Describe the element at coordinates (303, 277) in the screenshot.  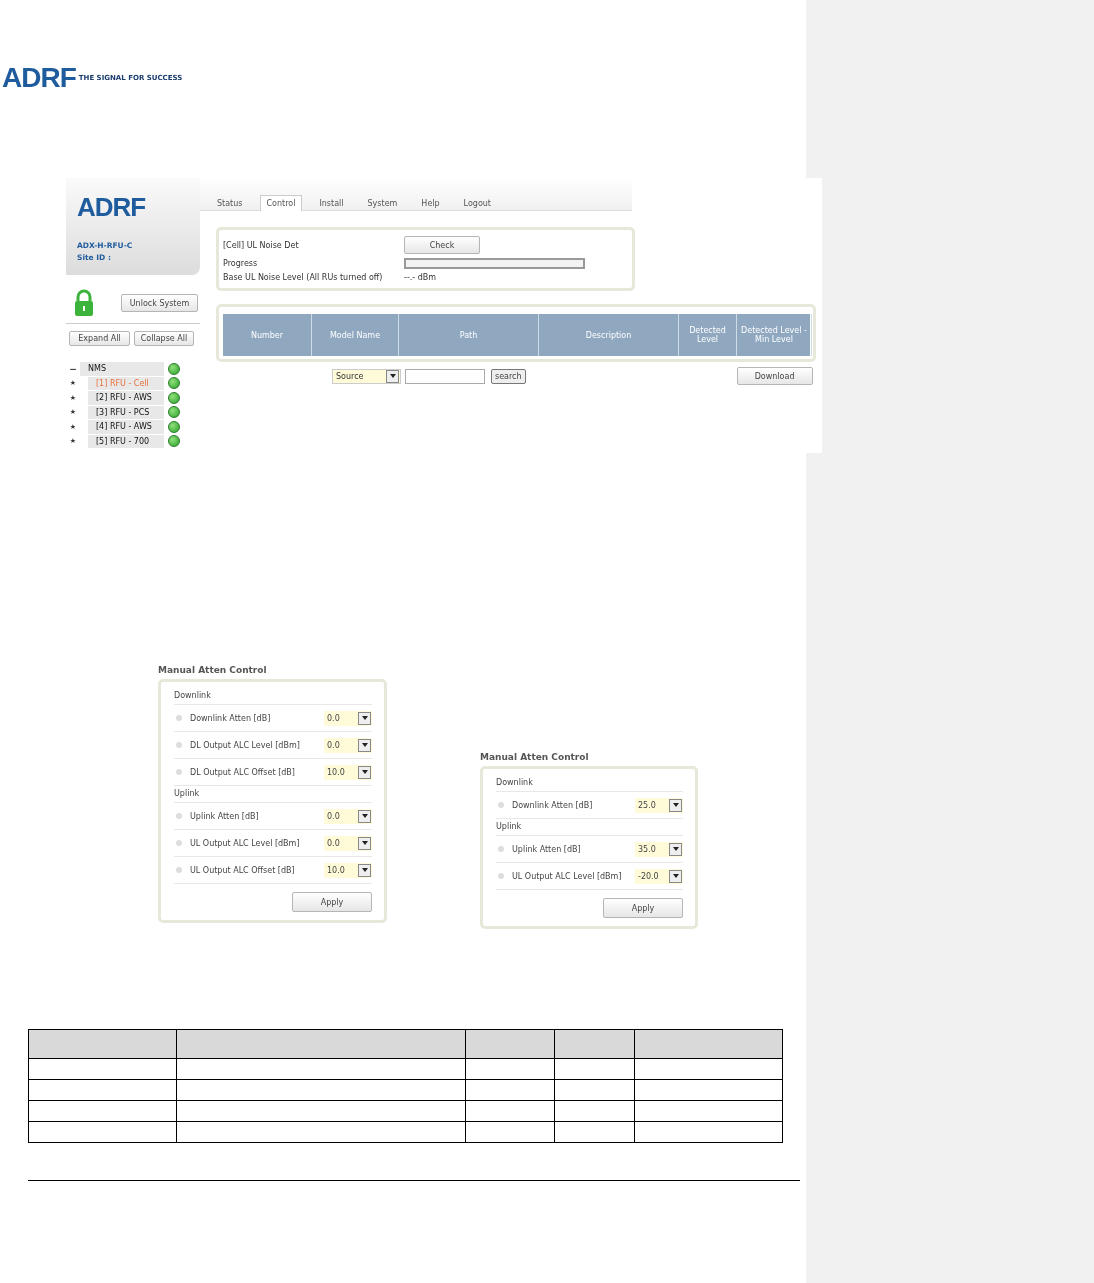
I see `base-noise-label: Base UL Noise Level (All RUs turned off)` at that location.